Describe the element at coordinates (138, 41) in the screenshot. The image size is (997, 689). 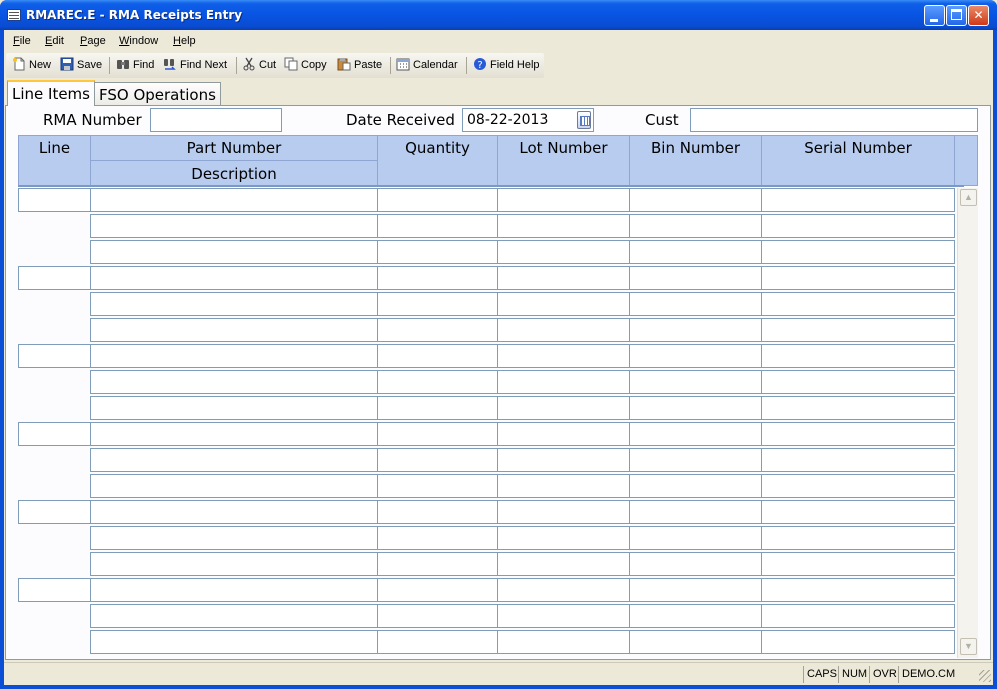
I see `menu-window: Window` at that location.